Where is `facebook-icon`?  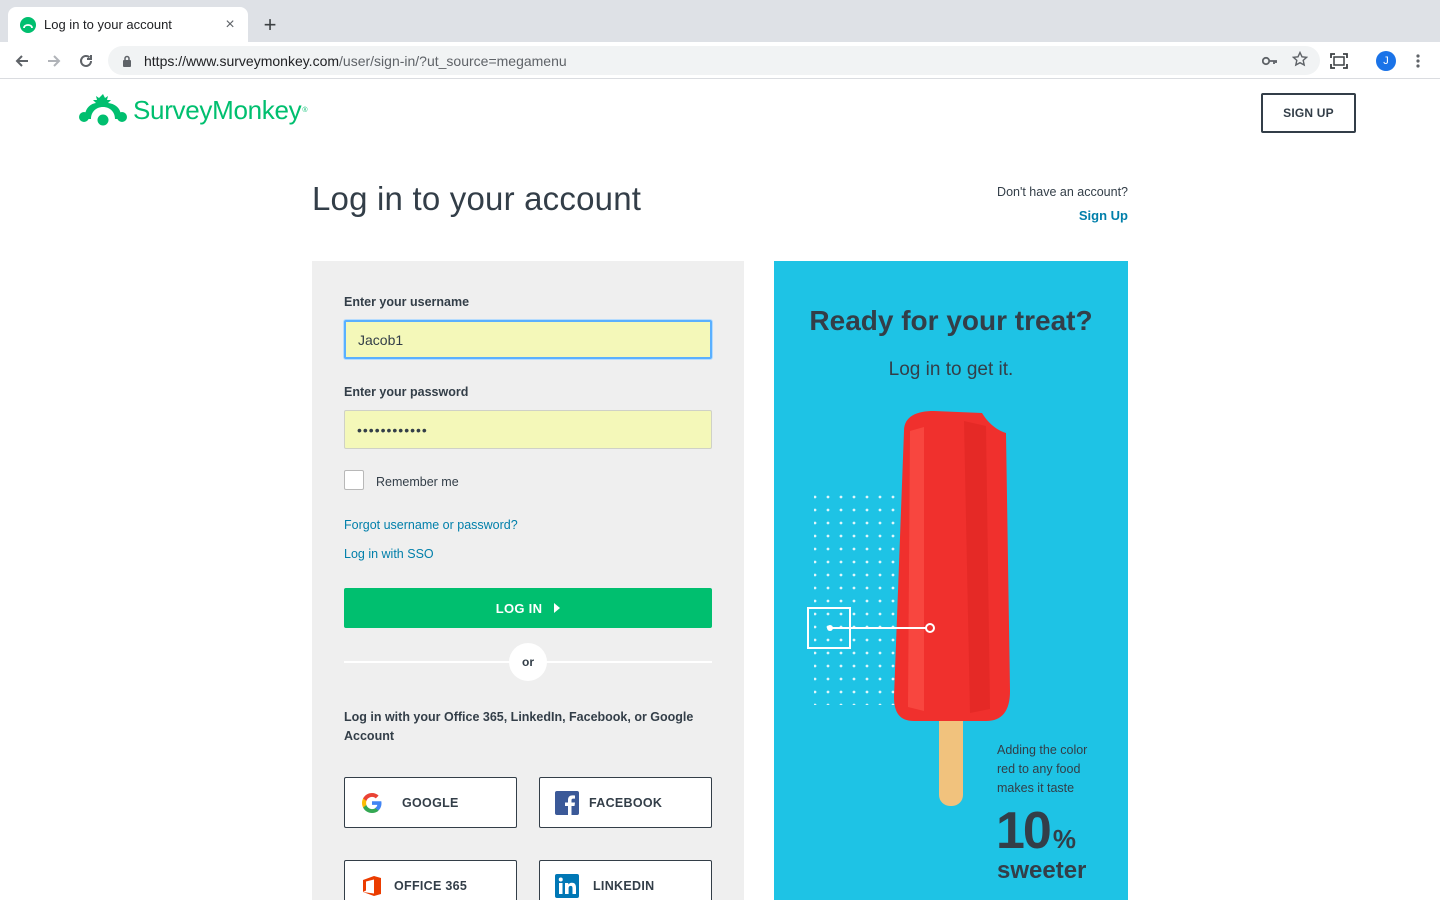 facebook-icon is located at coordinates (567, 802).